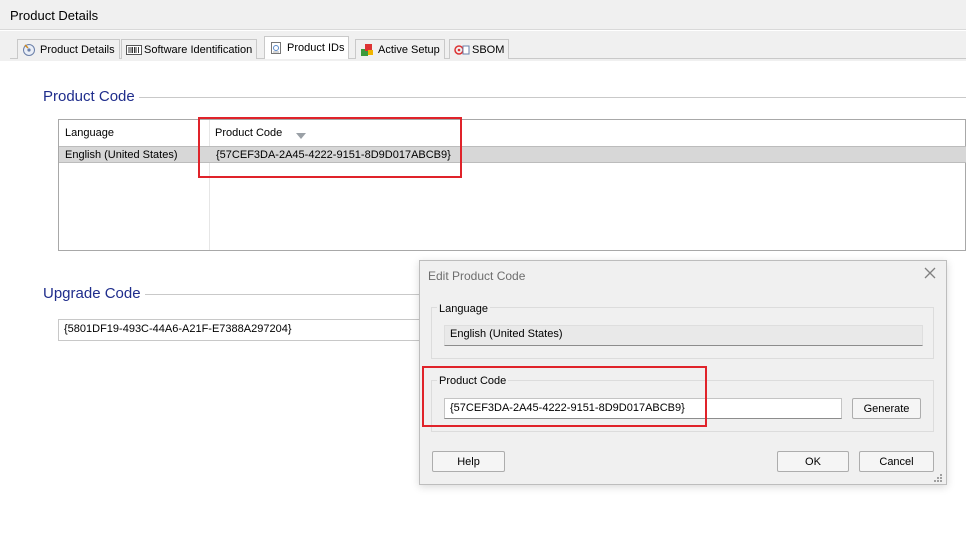 The height and width of the screenshot is (545, 966). I want to click on tab-label: Product IDs, so click(316, 48).